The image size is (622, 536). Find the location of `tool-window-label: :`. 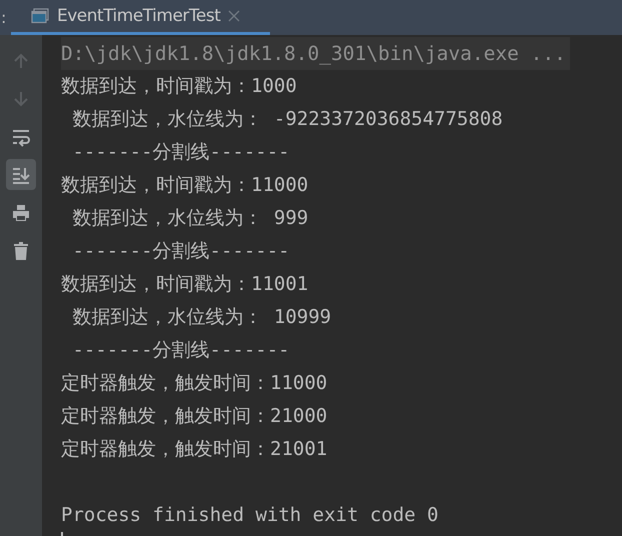

tool-window-label: : is located at coordinates (4, 17).